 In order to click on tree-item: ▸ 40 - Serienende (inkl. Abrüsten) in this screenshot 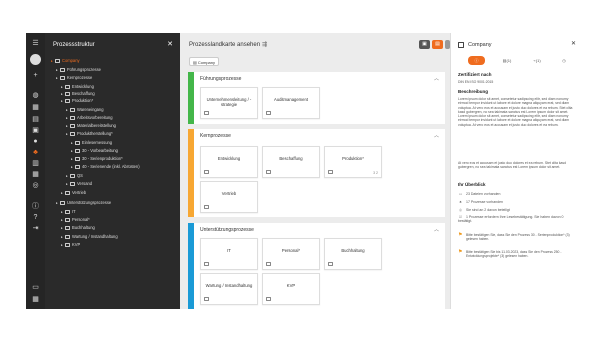, I will do `click(105, 166)`.